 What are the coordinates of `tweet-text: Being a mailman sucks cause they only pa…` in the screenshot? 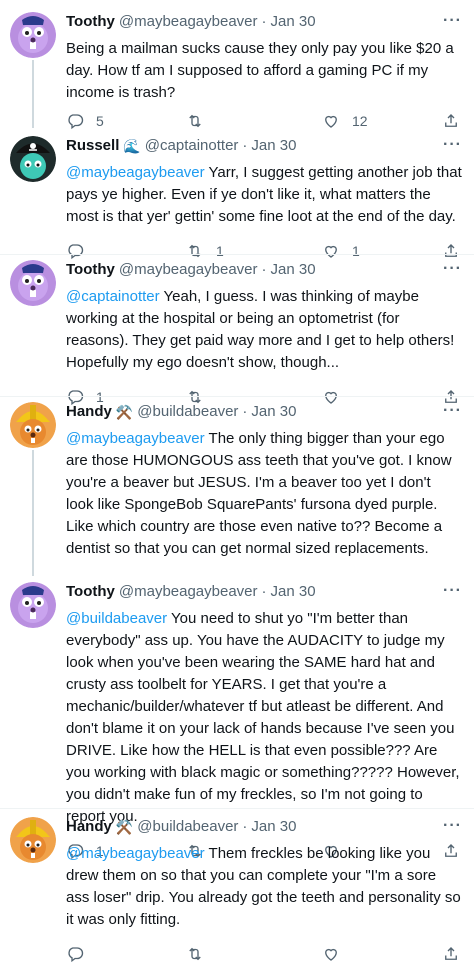 It's located at (264, 71).